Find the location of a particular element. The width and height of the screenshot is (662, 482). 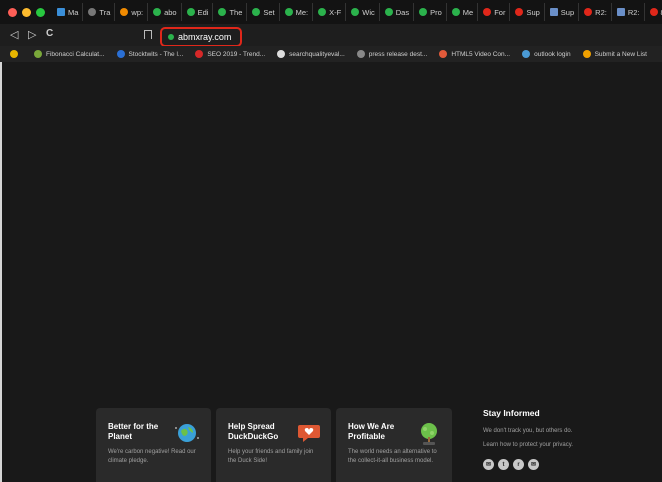

site-favicon-icon is located at coordinates (171, 37).